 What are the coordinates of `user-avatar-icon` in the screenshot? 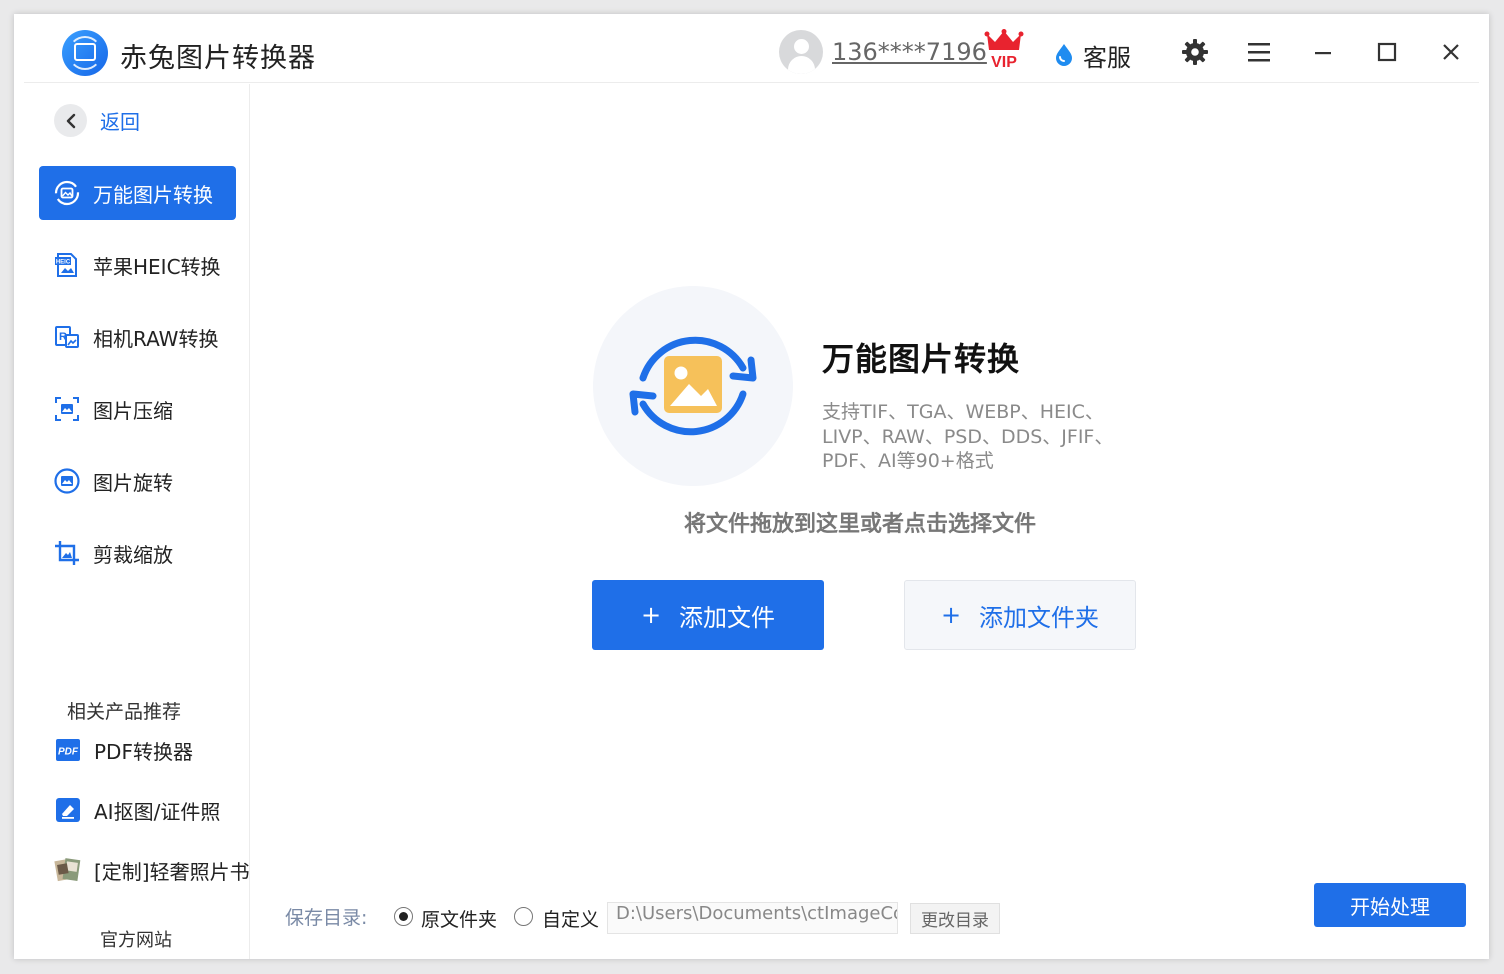 It's located at (801, 52).